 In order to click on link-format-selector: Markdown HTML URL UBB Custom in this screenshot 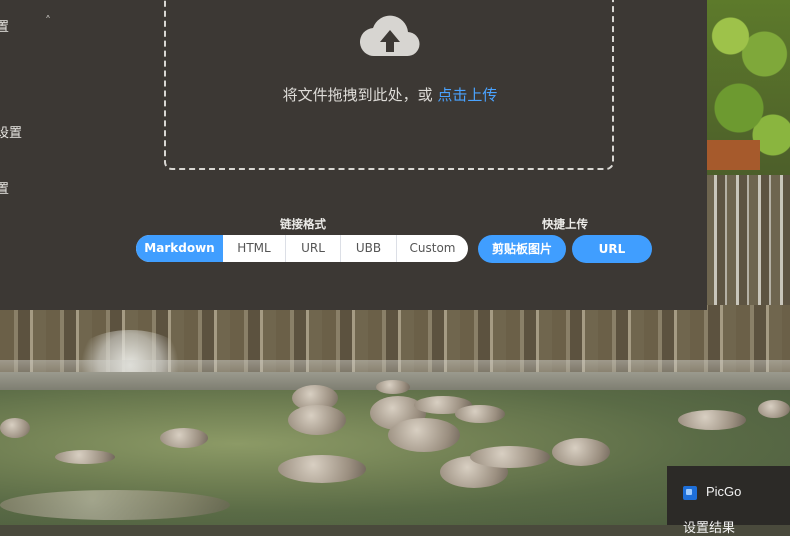, I will do `click(302, 248)`.